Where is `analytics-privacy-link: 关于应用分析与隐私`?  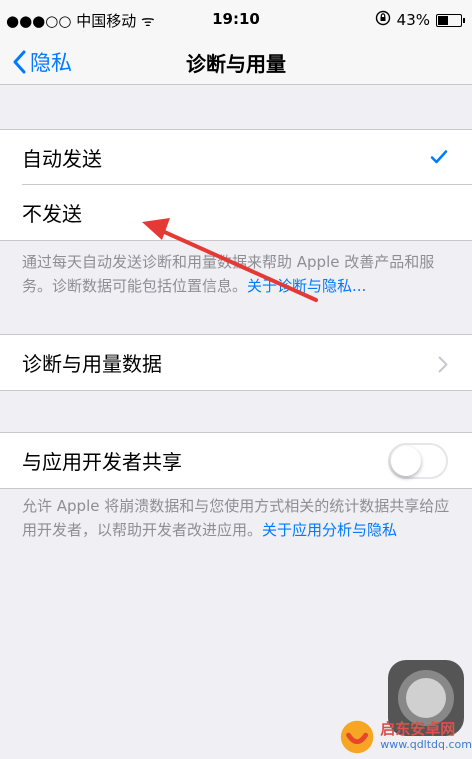
analytics-privacy-link: 关于应用分析与隐私 is located at coordinates (329, 530).